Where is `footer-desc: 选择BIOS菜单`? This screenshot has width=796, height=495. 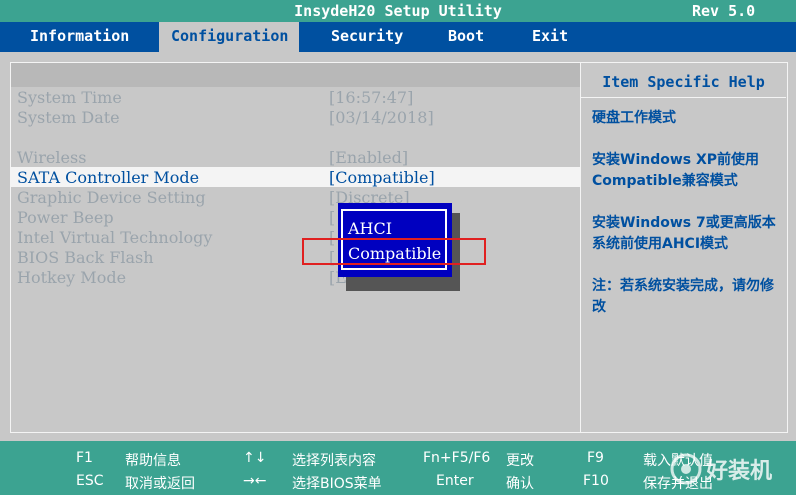
footer-desc: 选择BIOS菜单 is located at coordinates (337, 484).